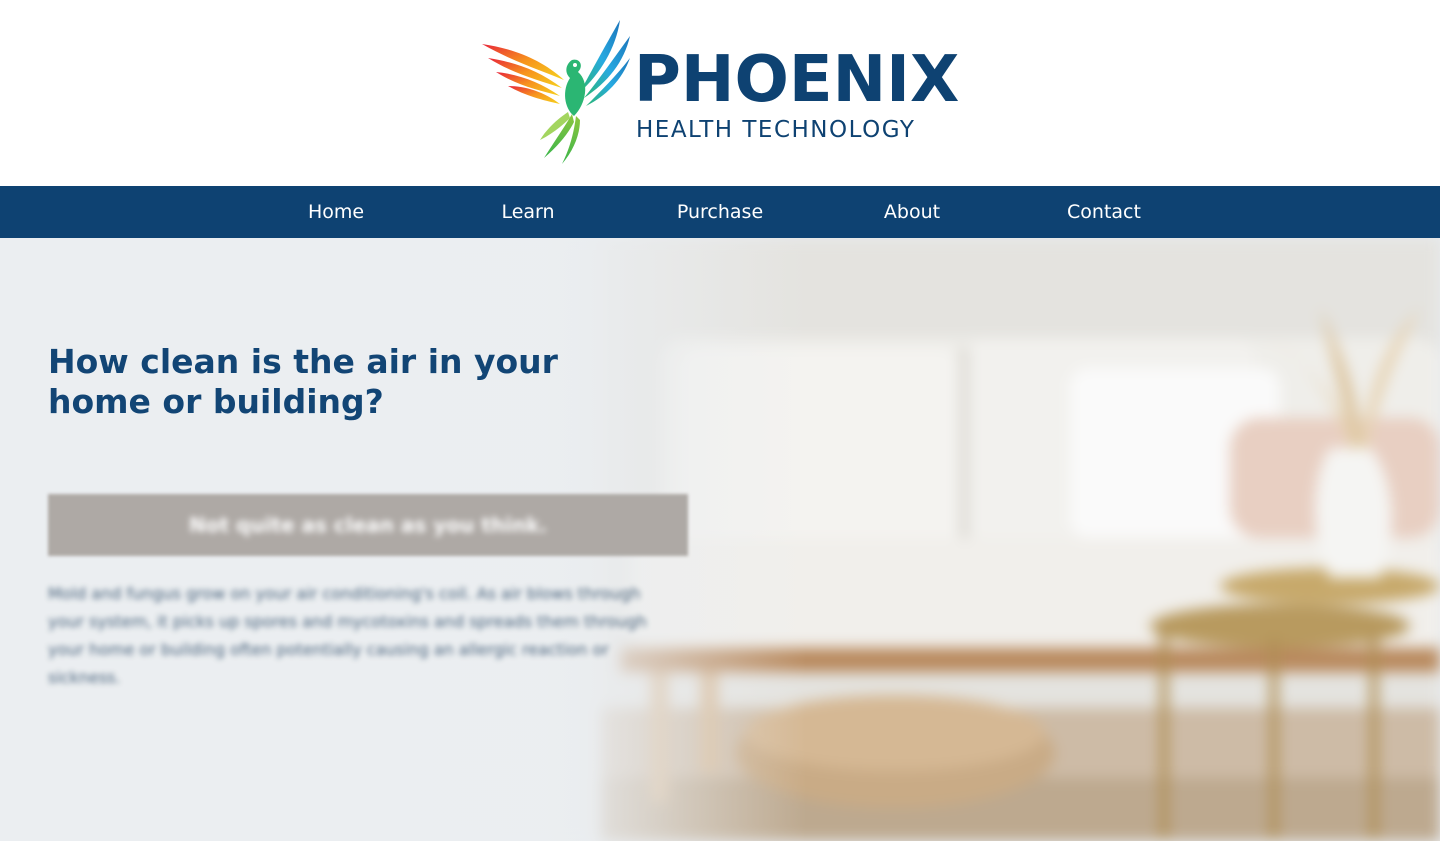 The height and width of the screenshot is (841, 1440). Describe the element at coordinates (528, 212) in the screenshot. I see `nav-item-learn: Learn` at that location.